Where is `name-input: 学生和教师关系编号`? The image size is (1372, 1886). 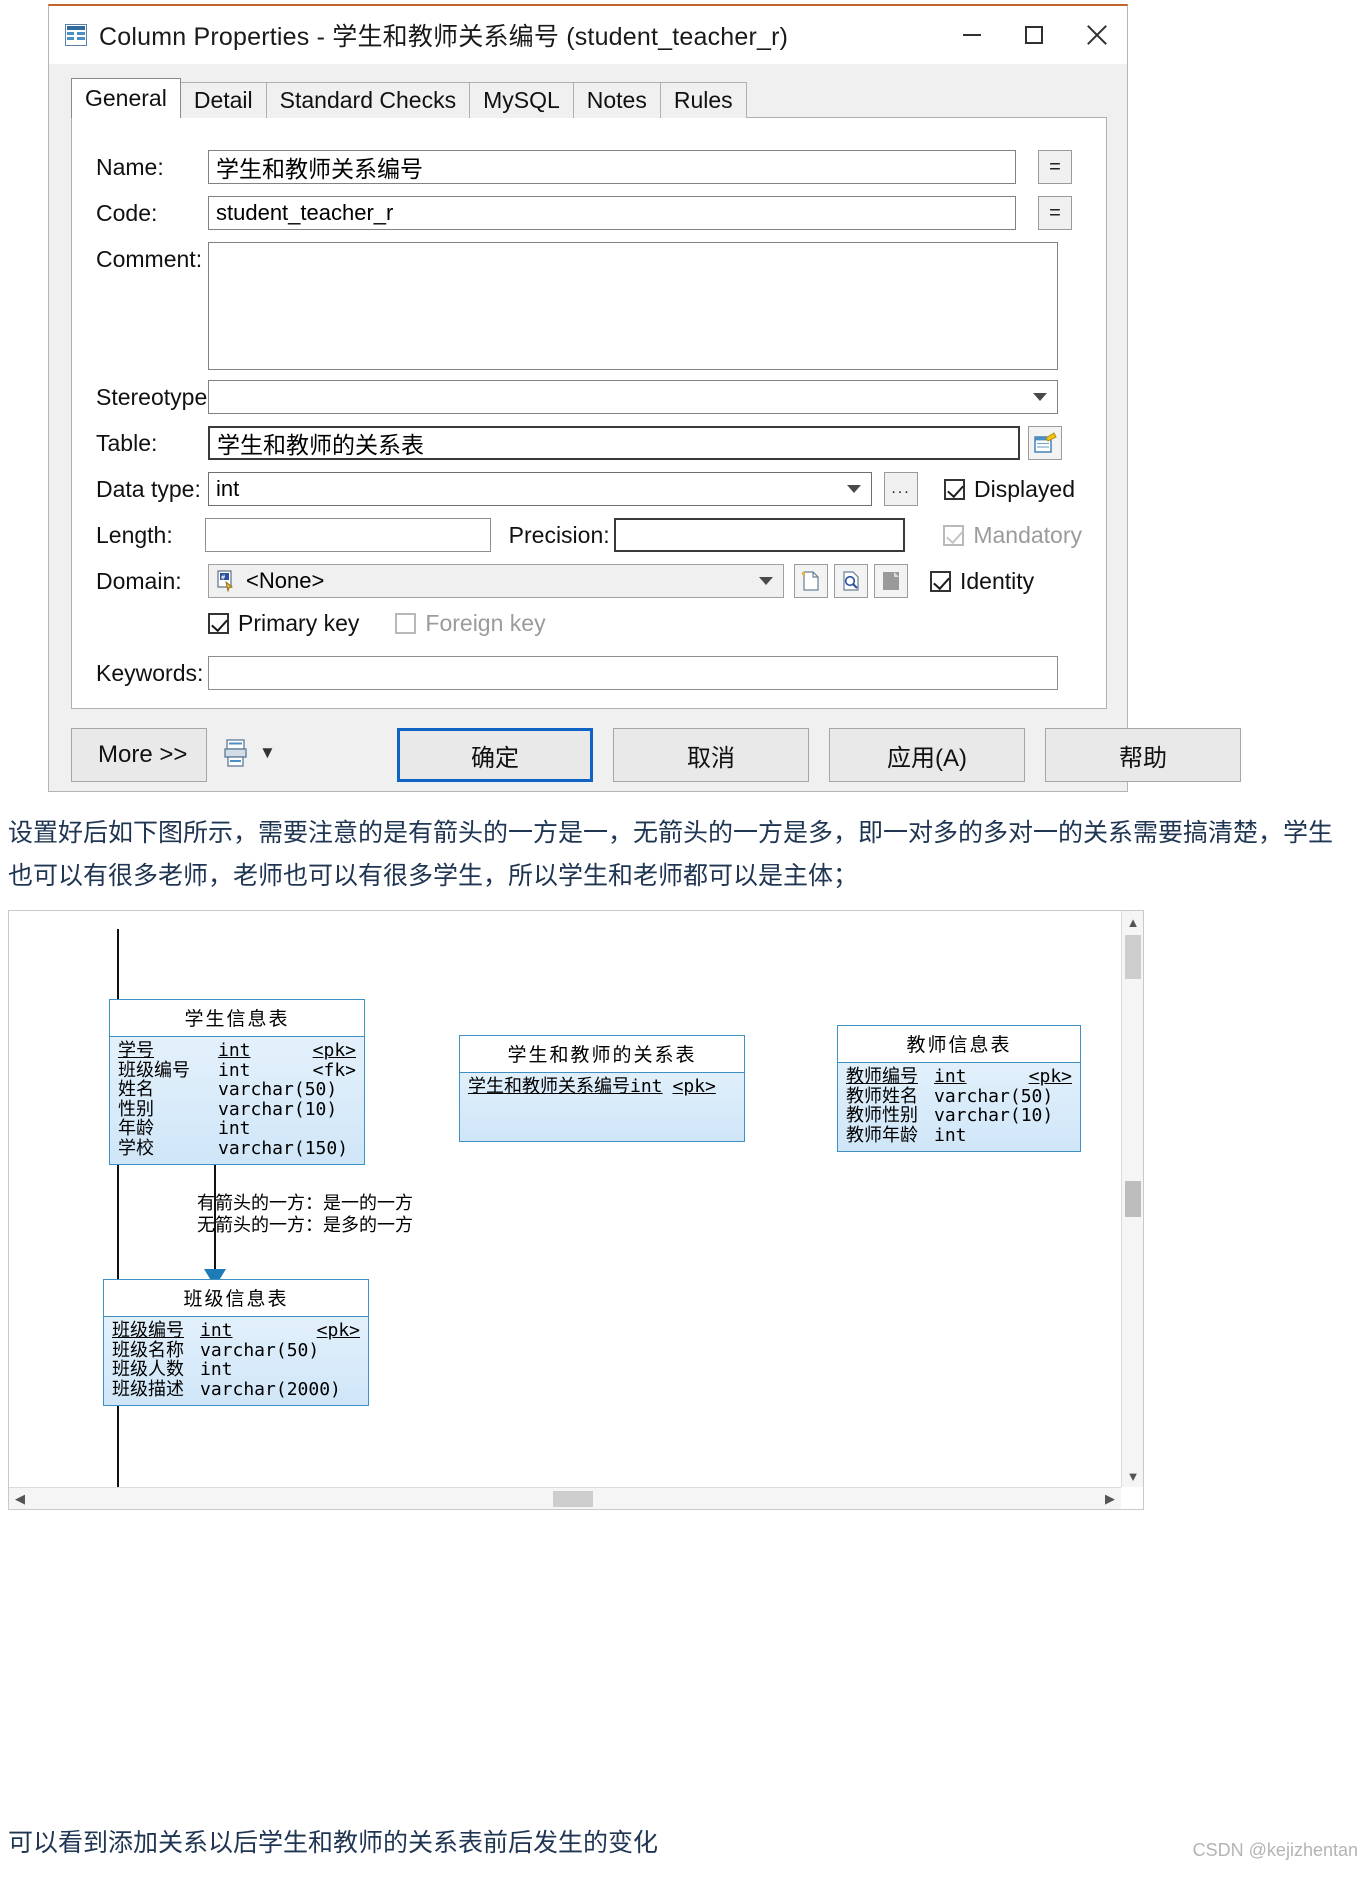 name-input: 学生和教师关系编号 is located at coordinates (612, 167).